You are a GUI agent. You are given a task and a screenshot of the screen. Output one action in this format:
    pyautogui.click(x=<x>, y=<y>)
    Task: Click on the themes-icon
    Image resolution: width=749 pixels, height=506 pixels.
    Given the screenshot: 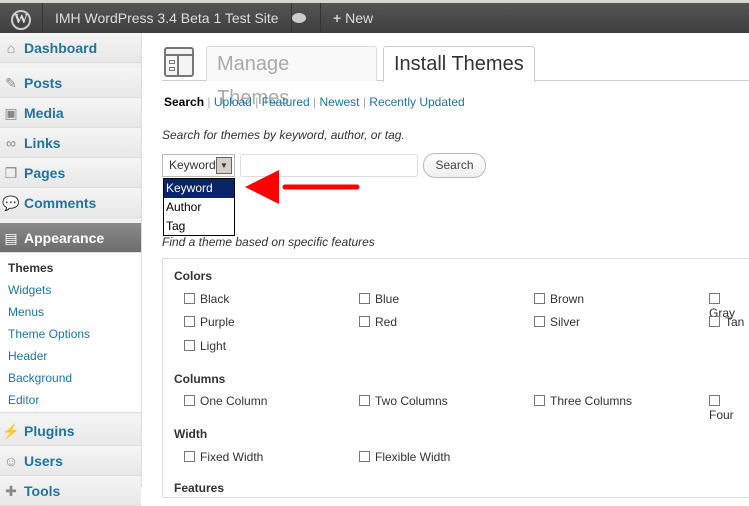 What is the action you would take?
    pyautogui.click(x=179, y=62)
    